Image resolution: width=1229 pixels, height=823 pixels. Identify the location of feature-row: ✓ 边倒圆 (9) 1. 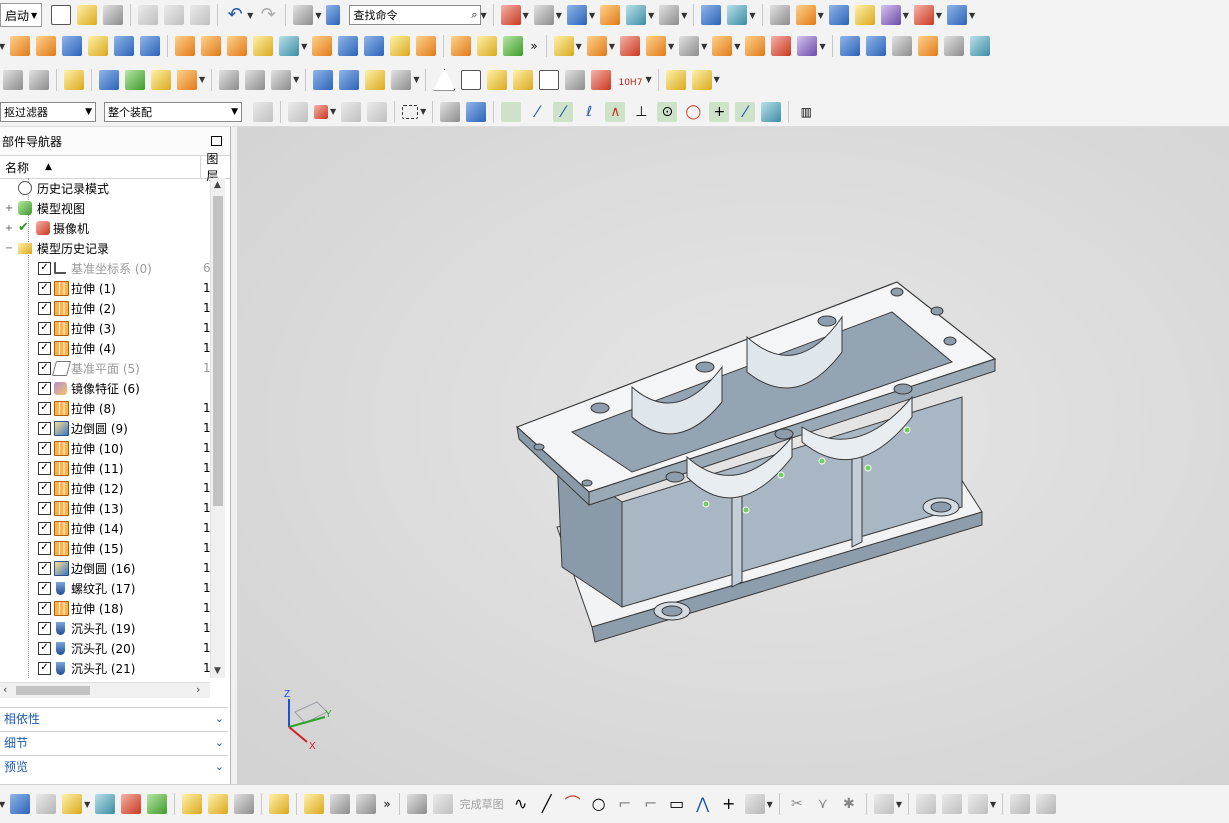
(105, 428).